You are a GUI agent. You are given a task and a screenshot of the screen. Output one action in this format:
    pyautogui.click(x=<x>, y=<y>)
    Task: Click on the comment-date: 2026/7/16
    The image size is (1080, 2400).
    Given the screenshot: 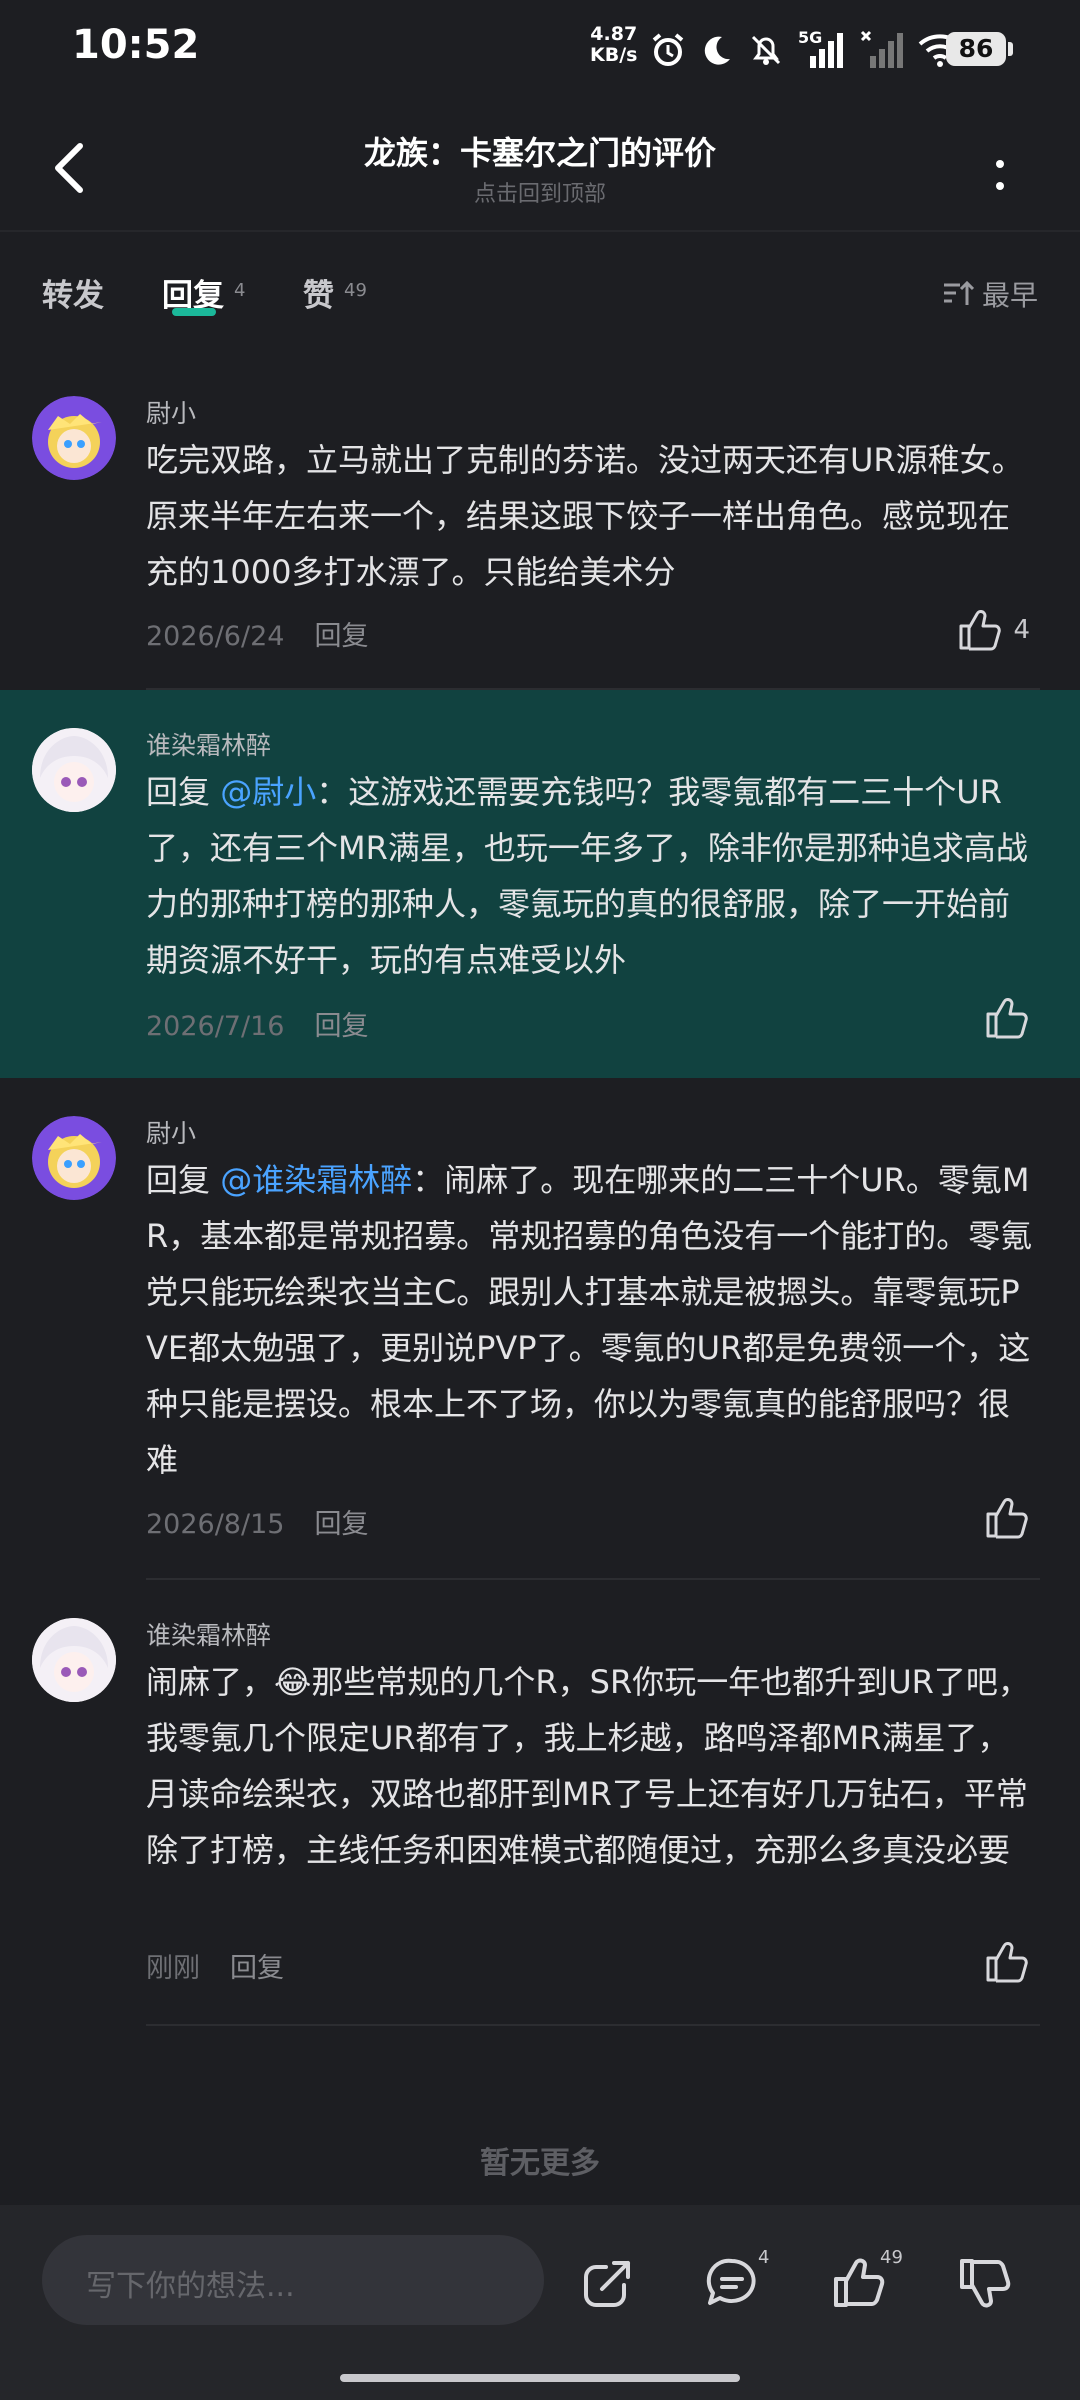 What is the action you would take?
    pyautogui.click(x=215, y=1026)
    